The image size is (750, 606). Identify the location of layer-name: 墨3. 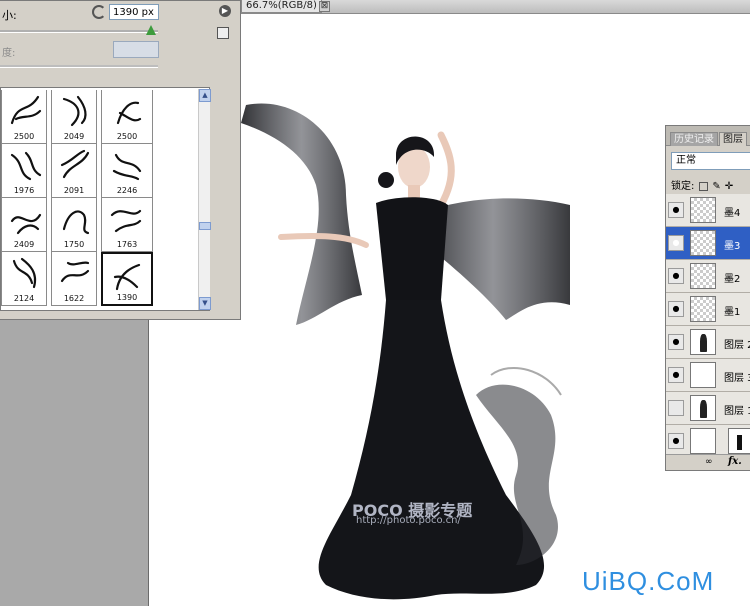
(732, 246).